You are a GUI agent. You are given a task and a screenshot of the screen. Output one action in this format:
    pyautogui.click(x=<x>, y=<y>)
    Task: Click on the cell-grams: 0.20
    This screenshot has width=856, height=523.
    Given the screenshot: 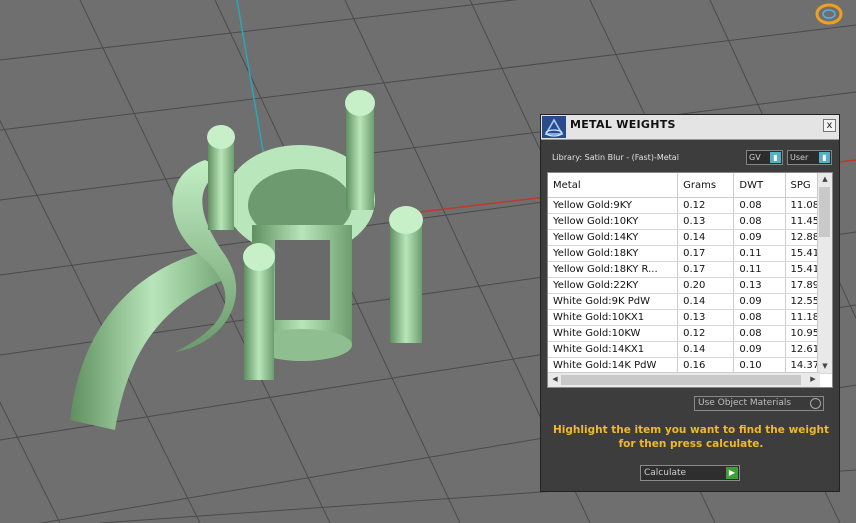 What is the action you would take?
    pyautogui.click(x=706, y=285)
    